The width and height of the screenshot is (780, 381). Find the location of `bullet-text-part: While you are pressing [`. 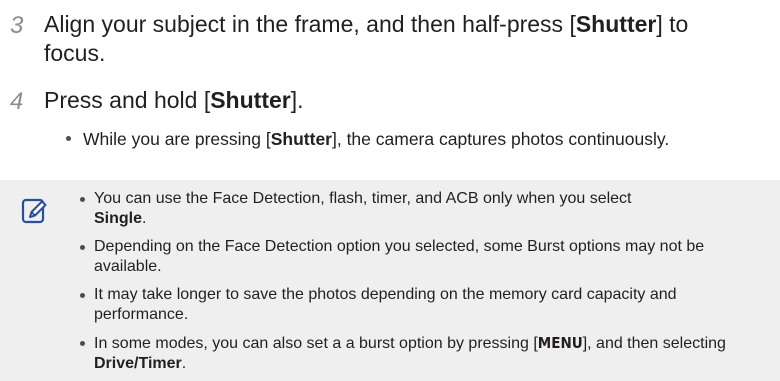

bullet-text-part: While you are pressing [ is located at coordinates (177, 139).